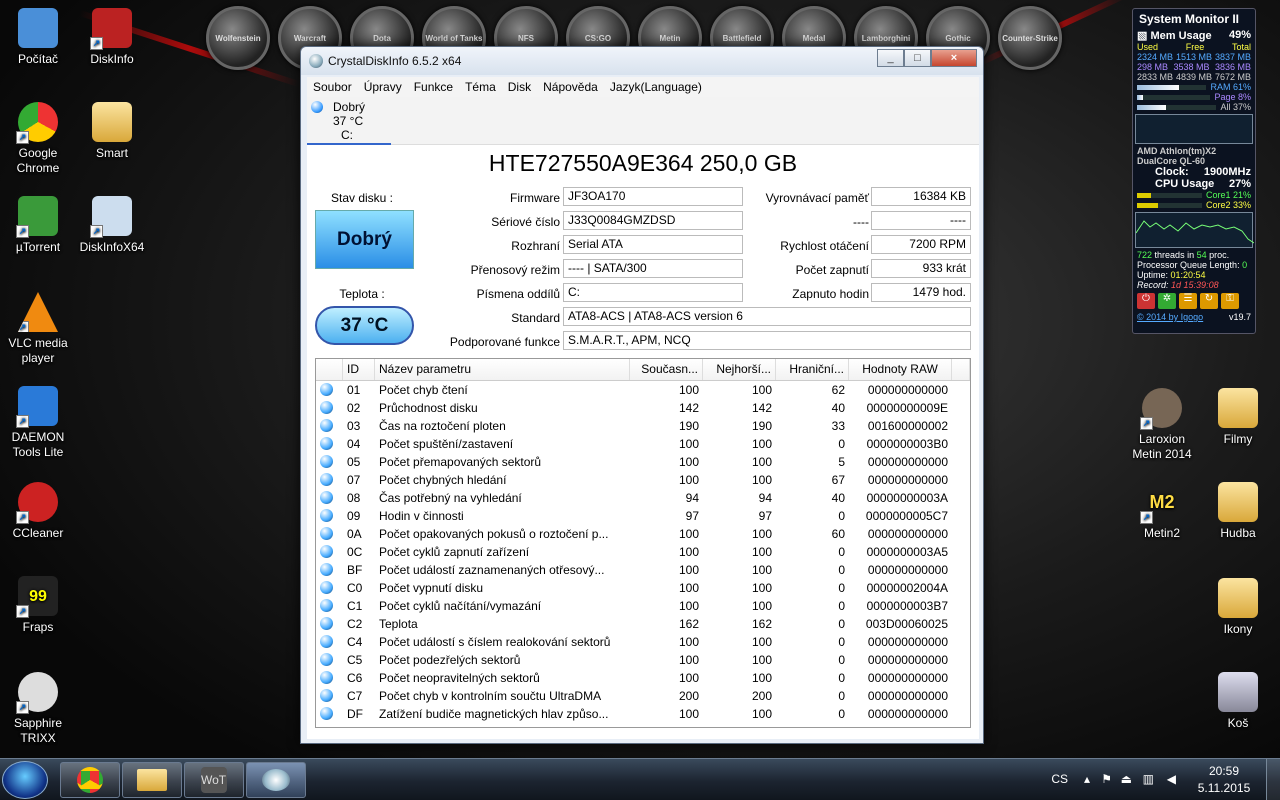  I want to click on desktop-icon: M2 ↗ Metin2, so click(1162, 511).